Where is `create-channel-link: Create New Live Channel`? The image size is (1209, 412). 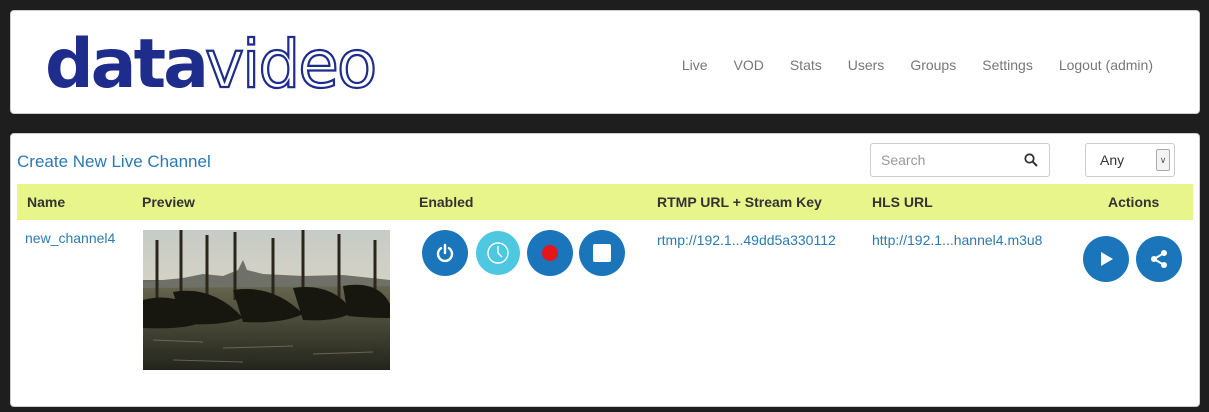 create-channel-link: Create New Live Channel is located at coordinates (114, 162).